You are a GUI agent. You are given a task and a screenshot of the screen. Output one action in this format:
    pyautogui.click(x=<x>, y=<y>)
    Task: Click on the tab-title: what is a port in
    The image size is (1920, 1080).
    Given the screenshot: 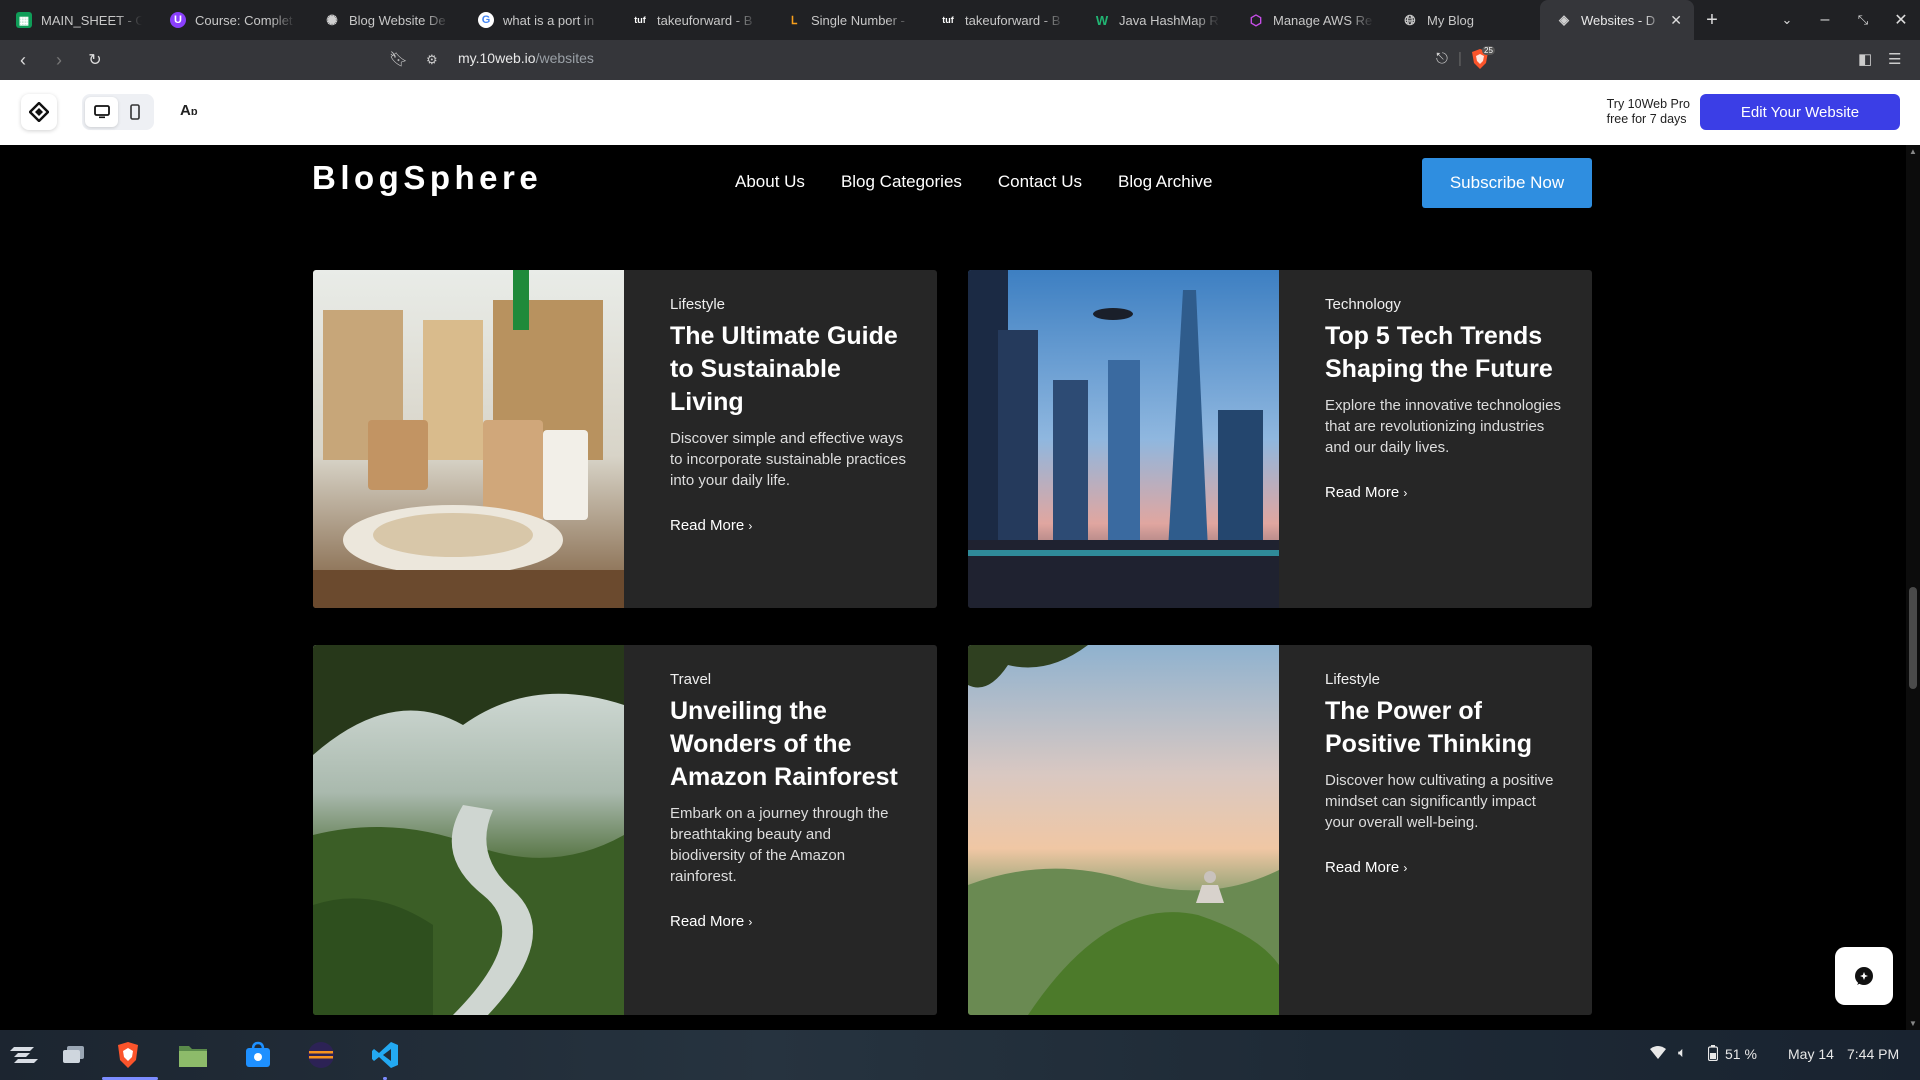 What is the action you would take?
    pyautogui.click(x=549, y=20)
    